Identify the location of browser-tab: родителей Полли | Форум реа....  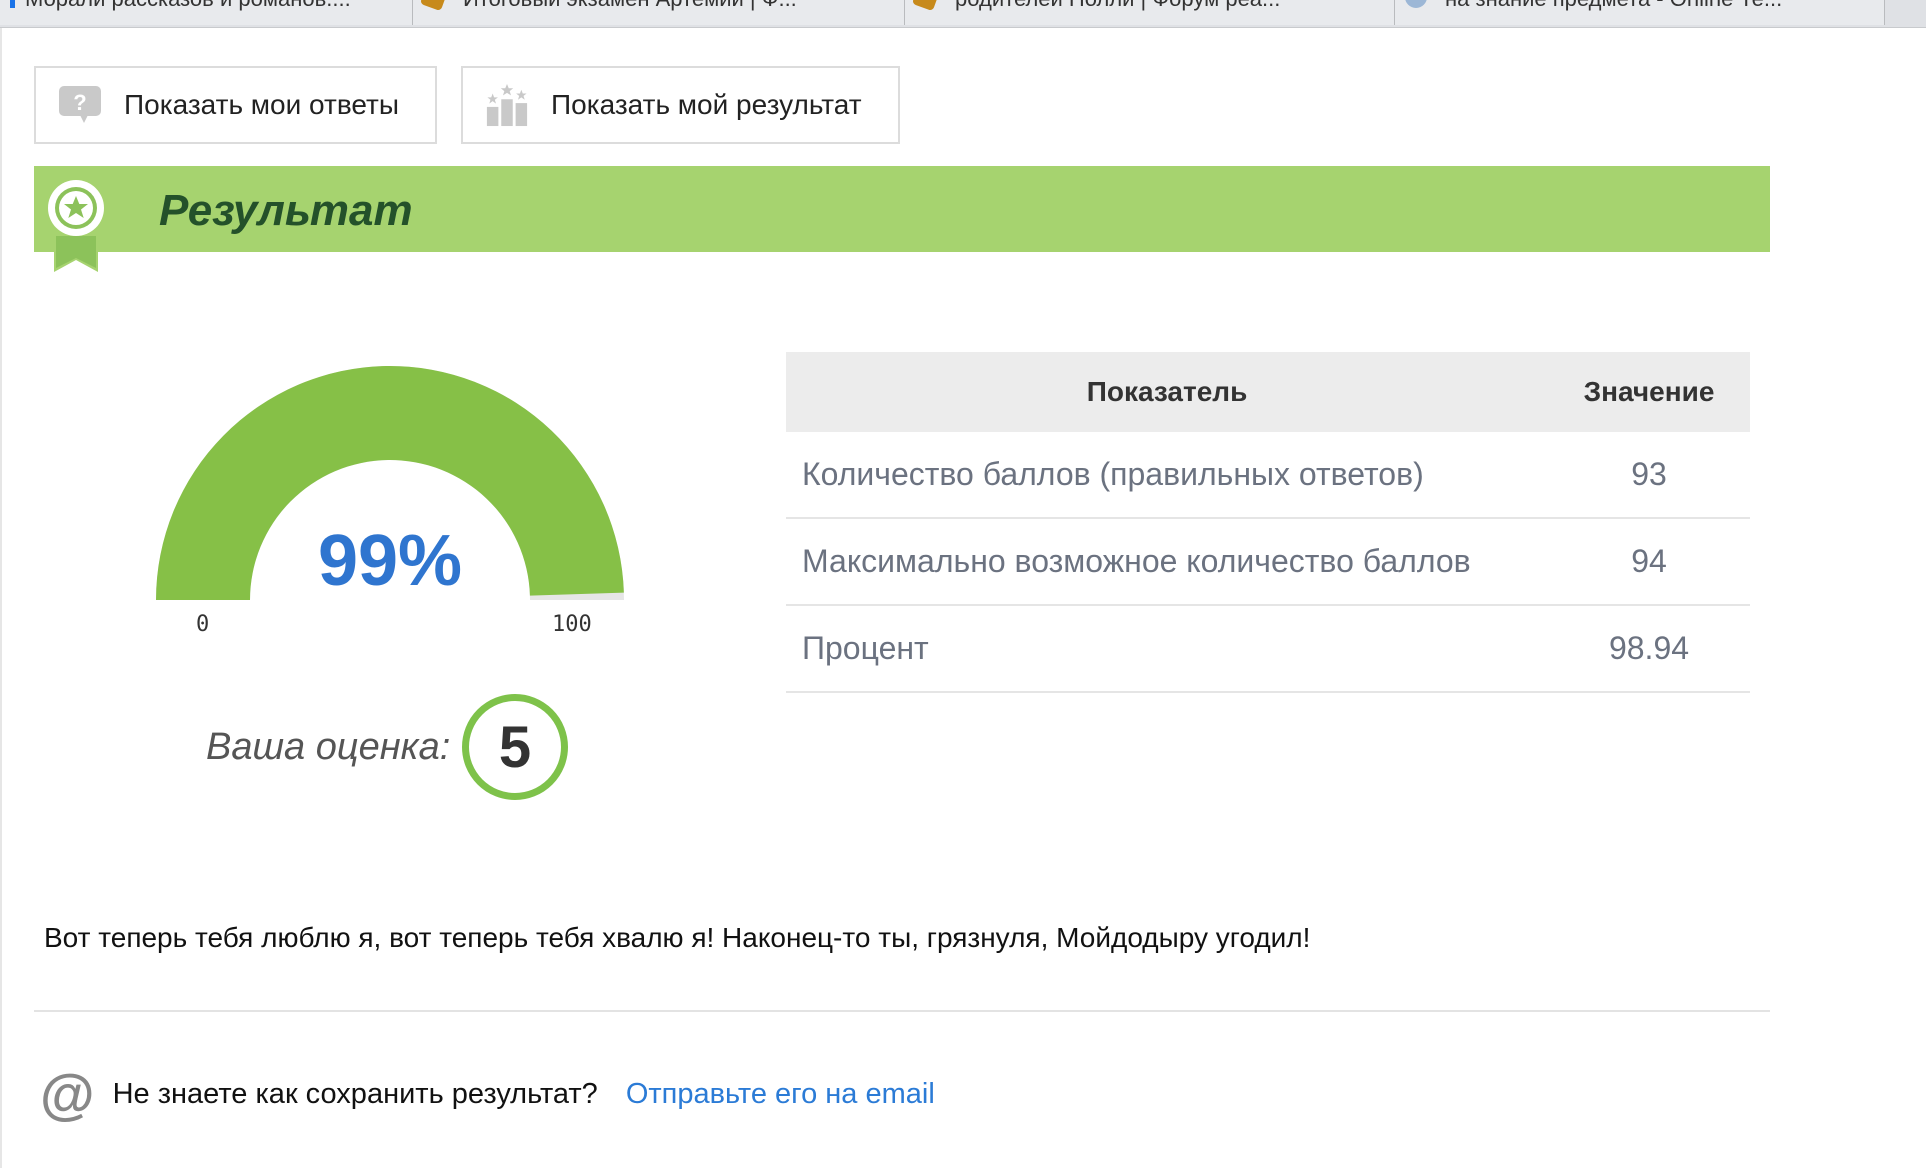
(1150, 12).